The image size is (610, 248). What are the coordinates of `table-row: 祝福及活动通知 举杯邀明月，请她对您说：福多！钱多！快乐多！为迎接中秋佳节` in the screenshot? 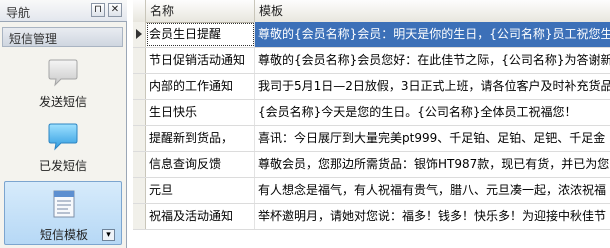 It's located at (371, 217).